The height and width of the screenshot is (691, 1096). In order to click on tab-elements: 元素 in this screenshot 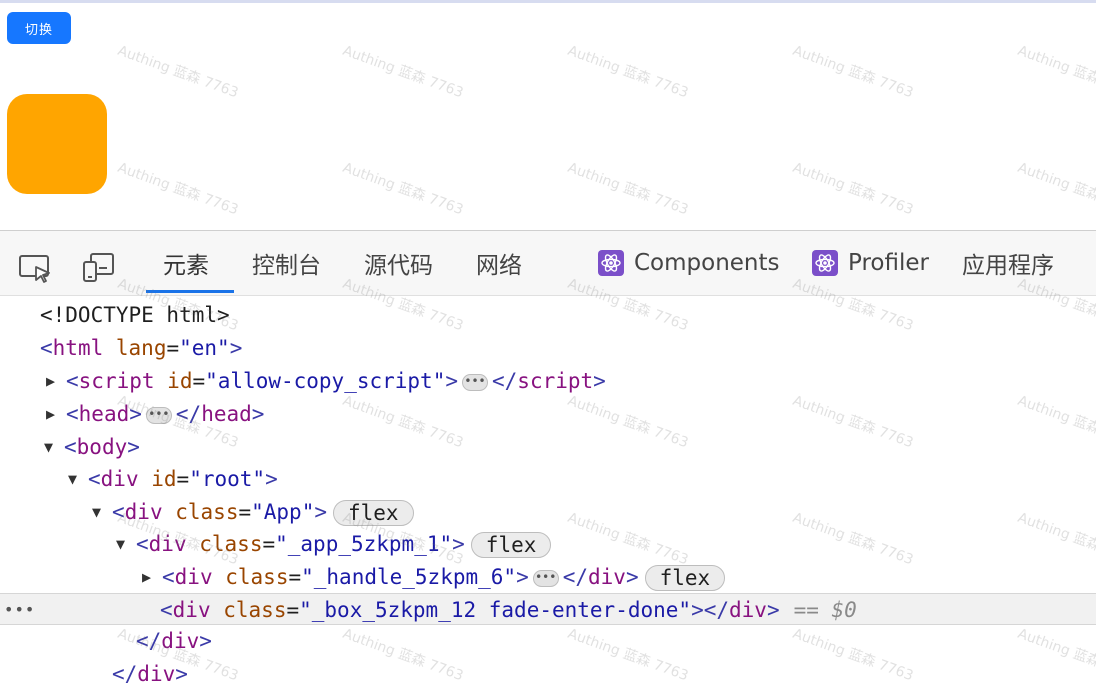, I will do `click(186, 263)`.